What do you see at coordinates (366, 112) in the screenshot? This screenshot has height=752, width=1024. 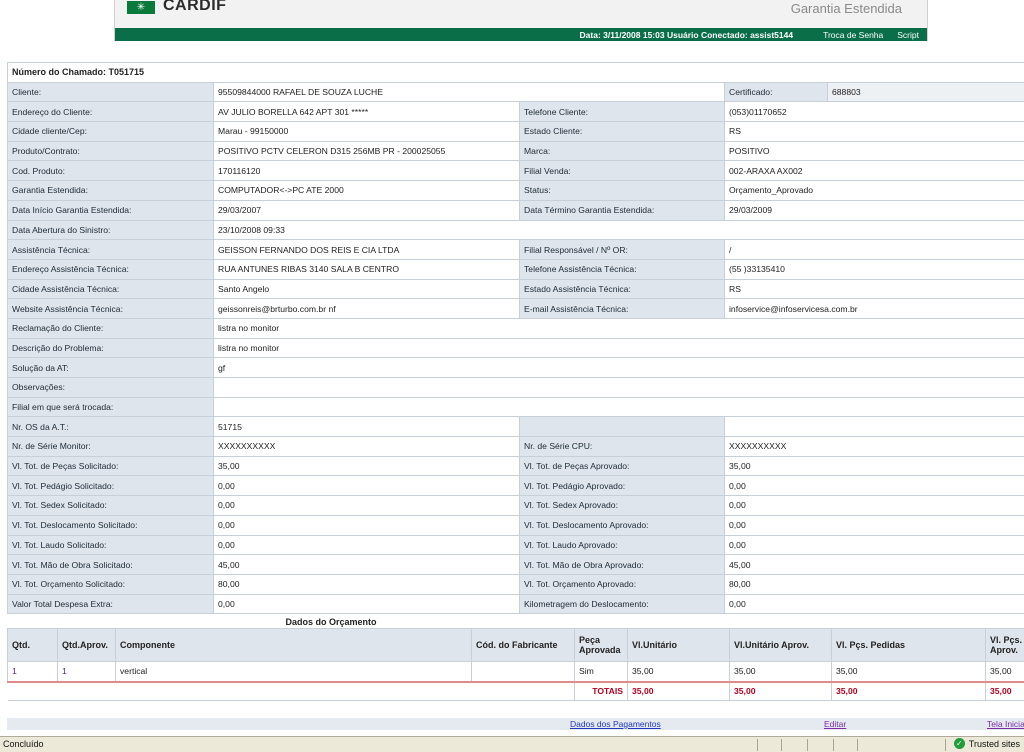 I see `field-value: AV JULIO BORELLA 642 APT 301 *****` at bounding box center [366, 112].